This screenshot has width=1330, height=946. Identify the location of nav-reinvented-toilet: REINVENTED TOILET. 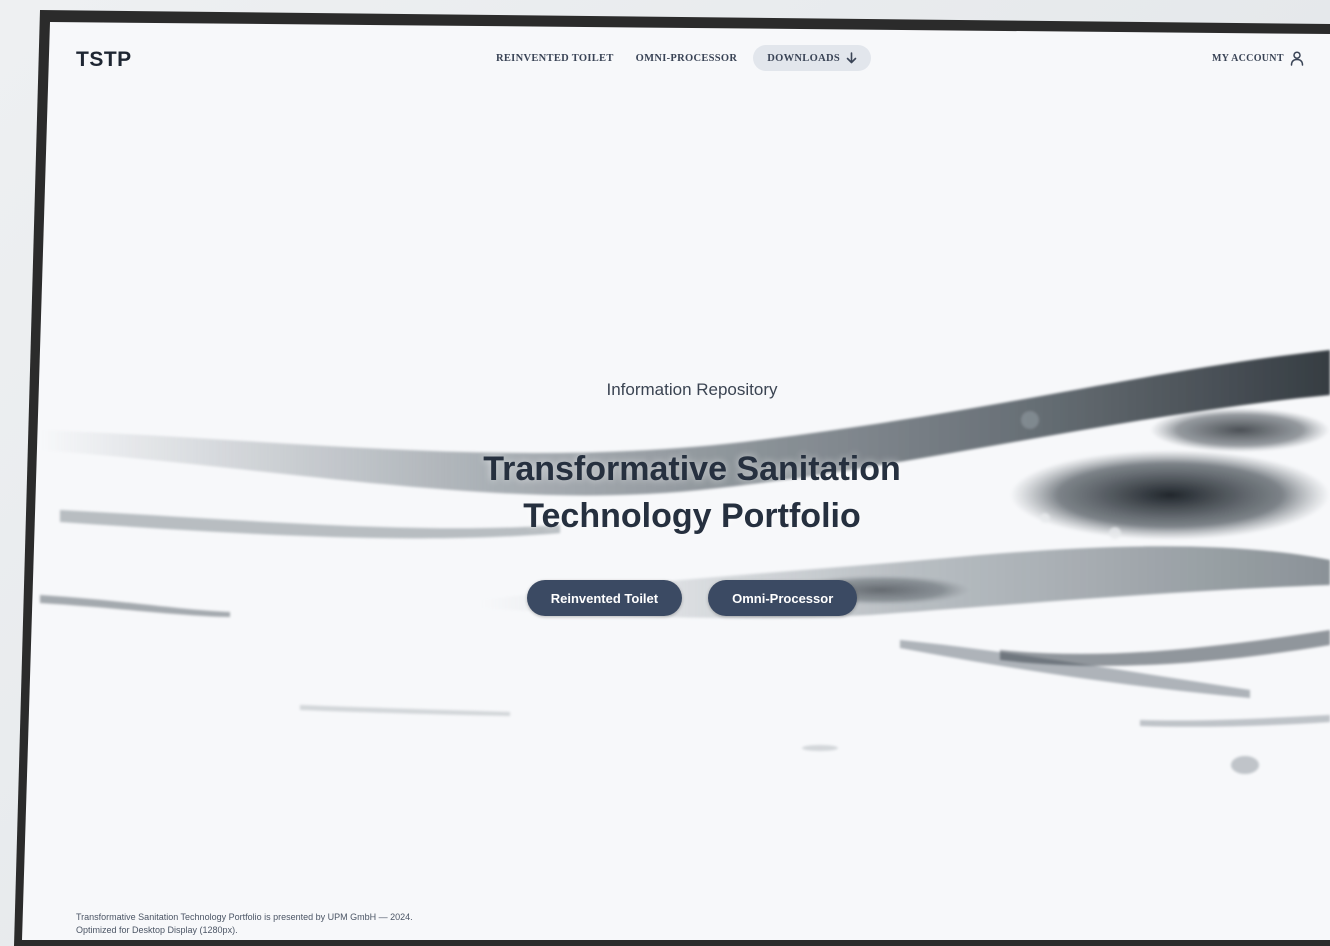
(555, 58).